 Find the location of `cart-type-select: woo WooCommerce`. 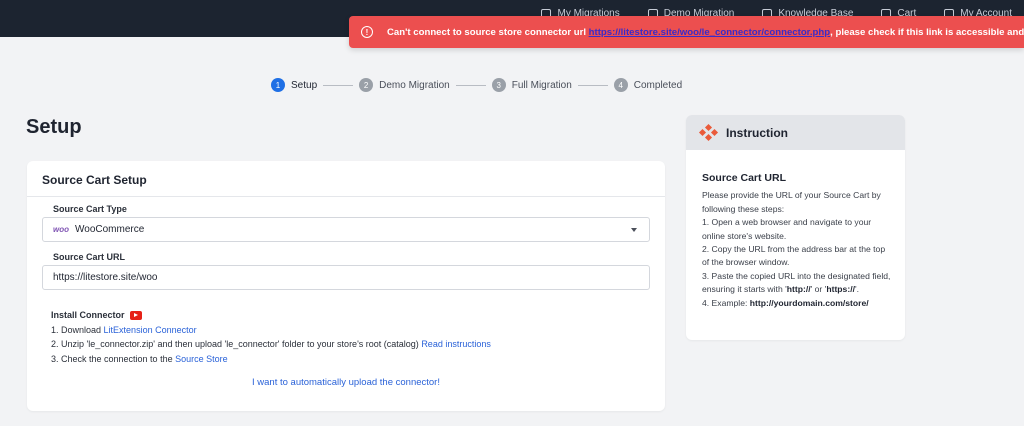

cart-type-select: woo WooCommerce is located at coordinates (346, 229).